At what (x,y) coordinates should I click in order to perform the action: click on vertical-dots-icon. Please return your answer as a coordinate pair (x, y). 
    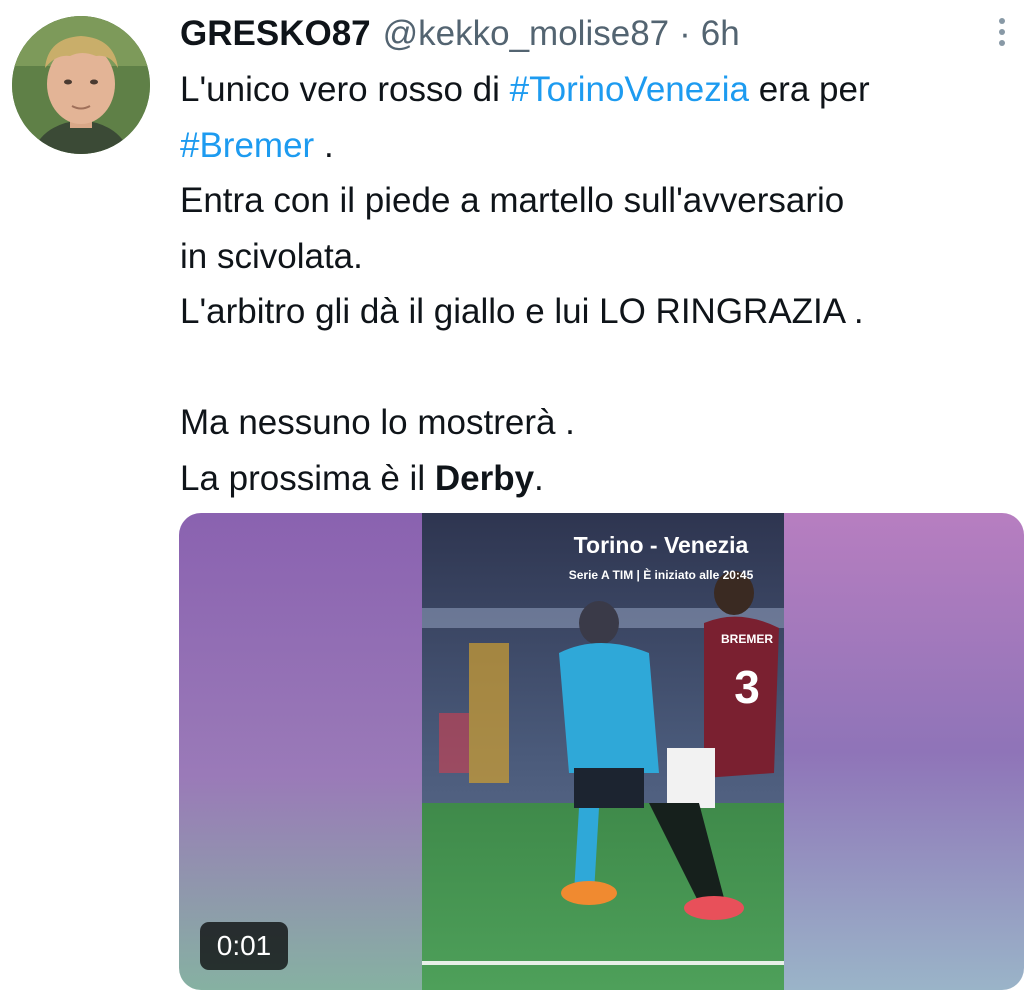
    Looking at the image, I should click on (1002, 32).